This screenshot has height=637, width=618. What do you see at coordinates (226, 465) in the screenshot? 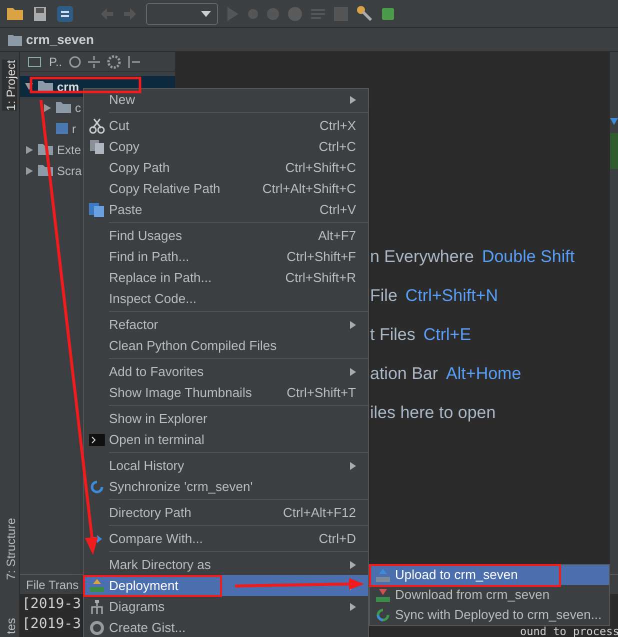
I see `menu-item: Local History` at bounding box center [226, 465].